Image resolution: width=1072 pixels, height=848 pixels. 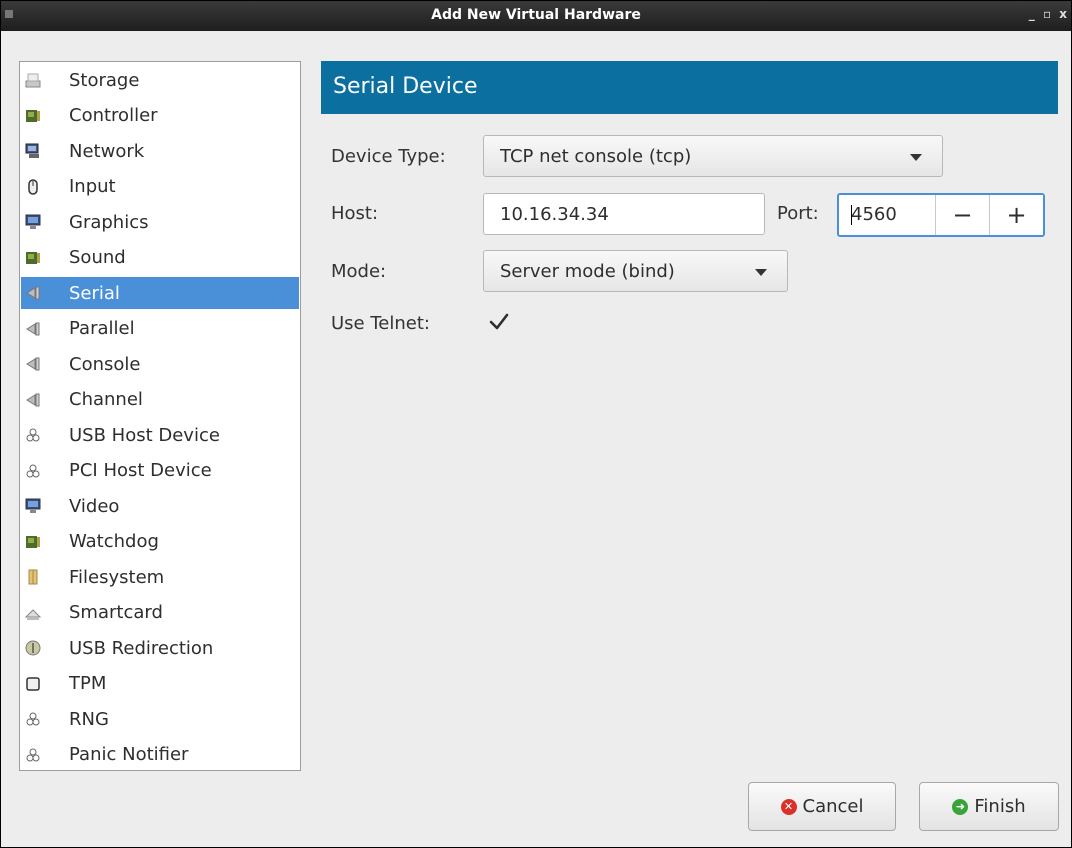 What do you see at coordinates (94, 293) in the screenshot?
I see `hardware-item-label: Serial` at bounding box center [94, 293].